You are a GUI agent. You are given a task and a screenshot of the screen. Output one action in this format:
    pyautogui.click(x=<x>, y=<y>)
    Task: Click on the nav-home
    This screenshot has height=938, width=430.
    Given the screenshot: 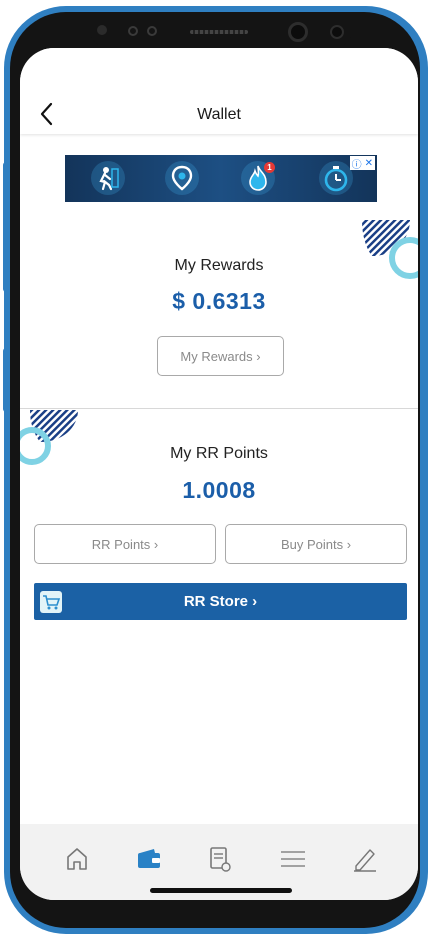 What is the action you would take?
    pyautogui.click(x=77, y=859)
    